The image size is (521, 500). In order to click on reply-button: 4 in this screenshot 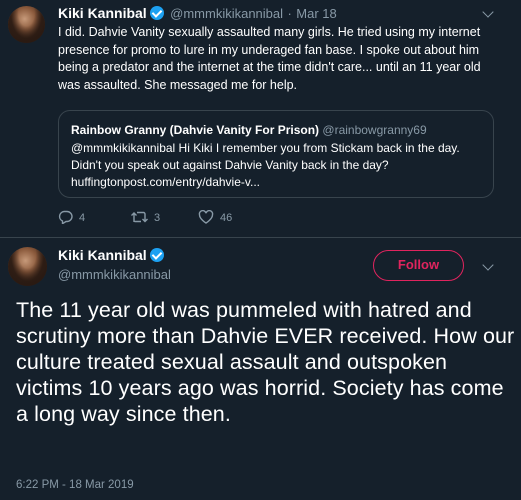, I will do `click(71, 218)`.